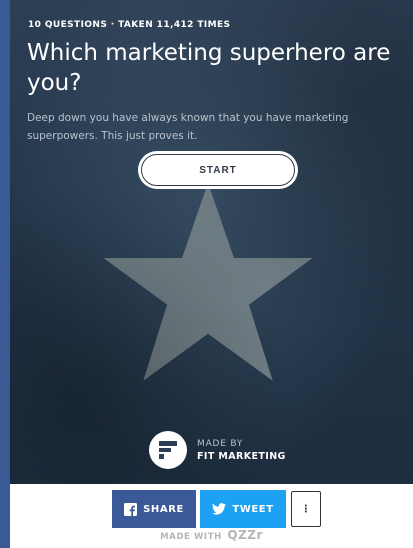 The image size is (413, 548). Describe the element at coordinates (129, 25) in the screenshot. I see `quiz-meta: 10 QUESTIONS · TAKEN 11,412 TIMES` at that location.